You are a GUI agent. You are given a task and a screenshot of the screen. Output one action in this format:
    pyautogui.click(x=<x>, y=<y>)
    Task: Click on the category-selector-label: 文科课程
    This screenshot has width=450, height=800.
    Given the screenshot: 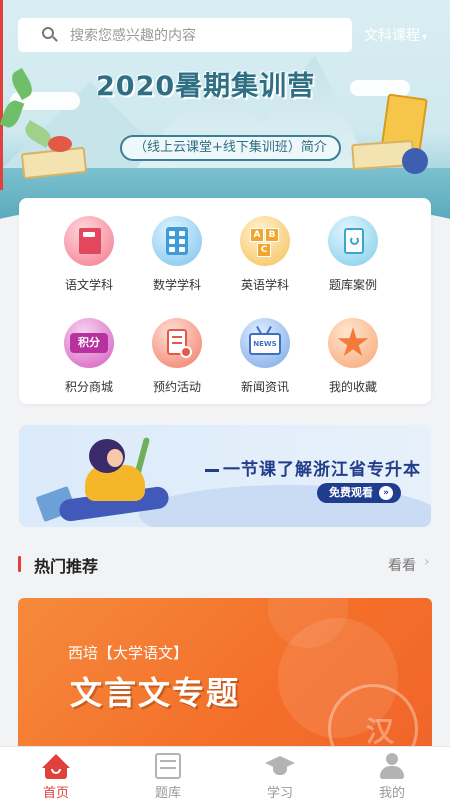 What is the action you would take?
    pyautogui.click(x=392, y=36)
    